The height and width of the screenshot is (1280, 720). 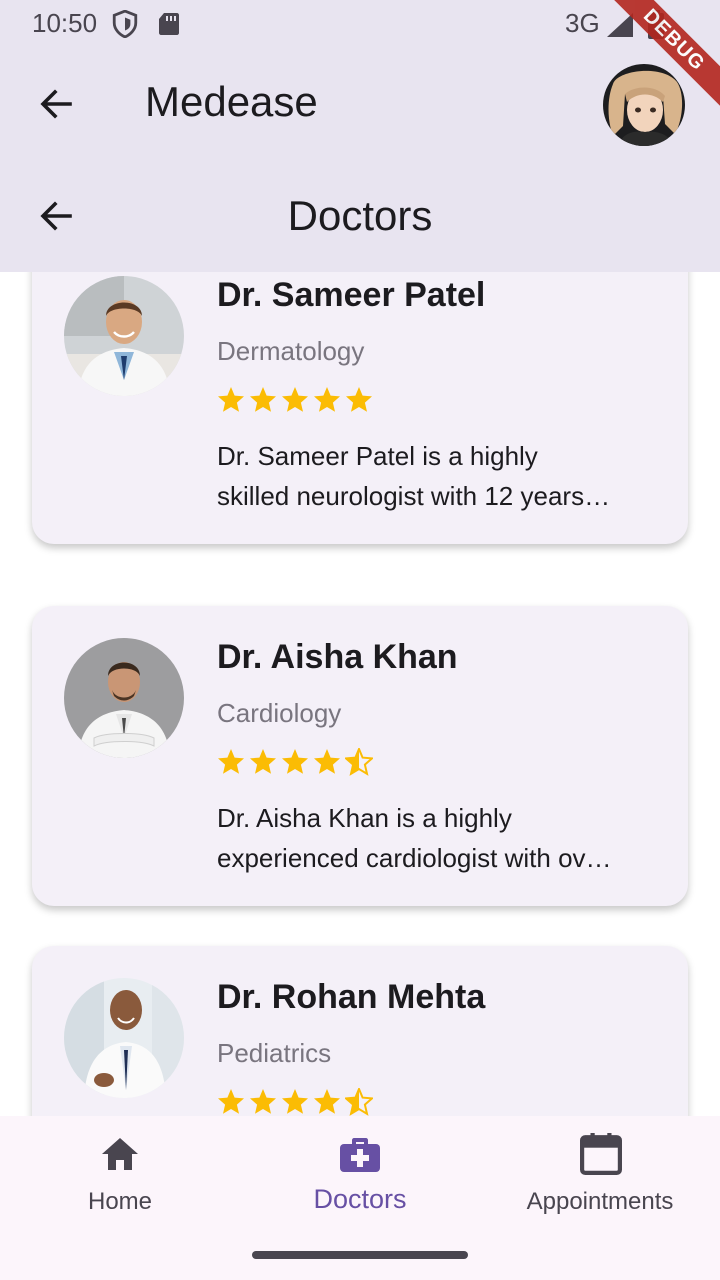 I want to click on medical-bag-icon, so click(x=360, y=1155).